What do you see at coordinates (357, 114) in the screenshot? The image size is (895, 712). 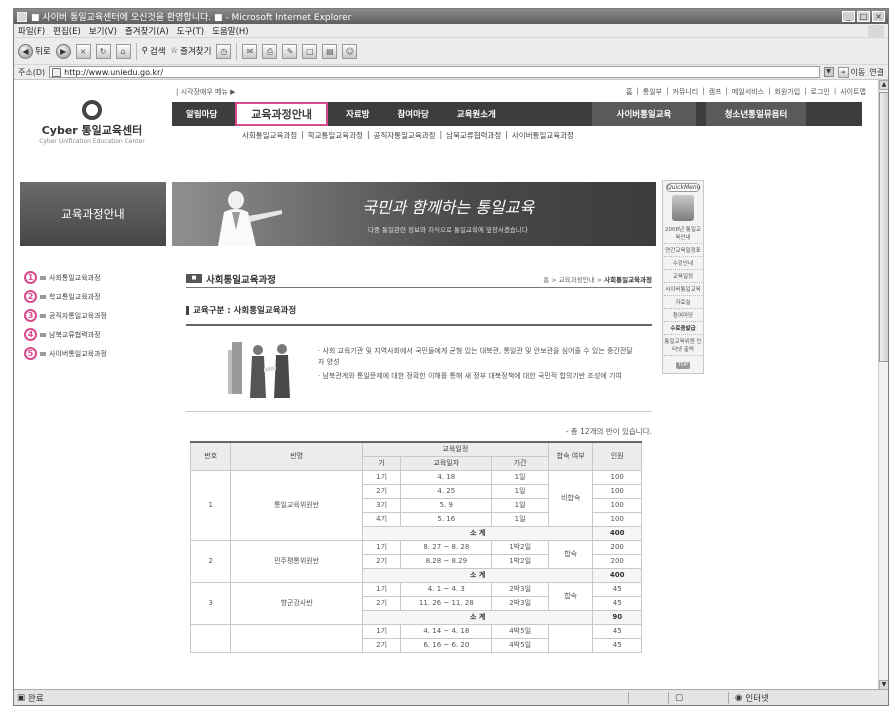 I see `gnb-resources: 자료방` at bounding box center [357, 114].